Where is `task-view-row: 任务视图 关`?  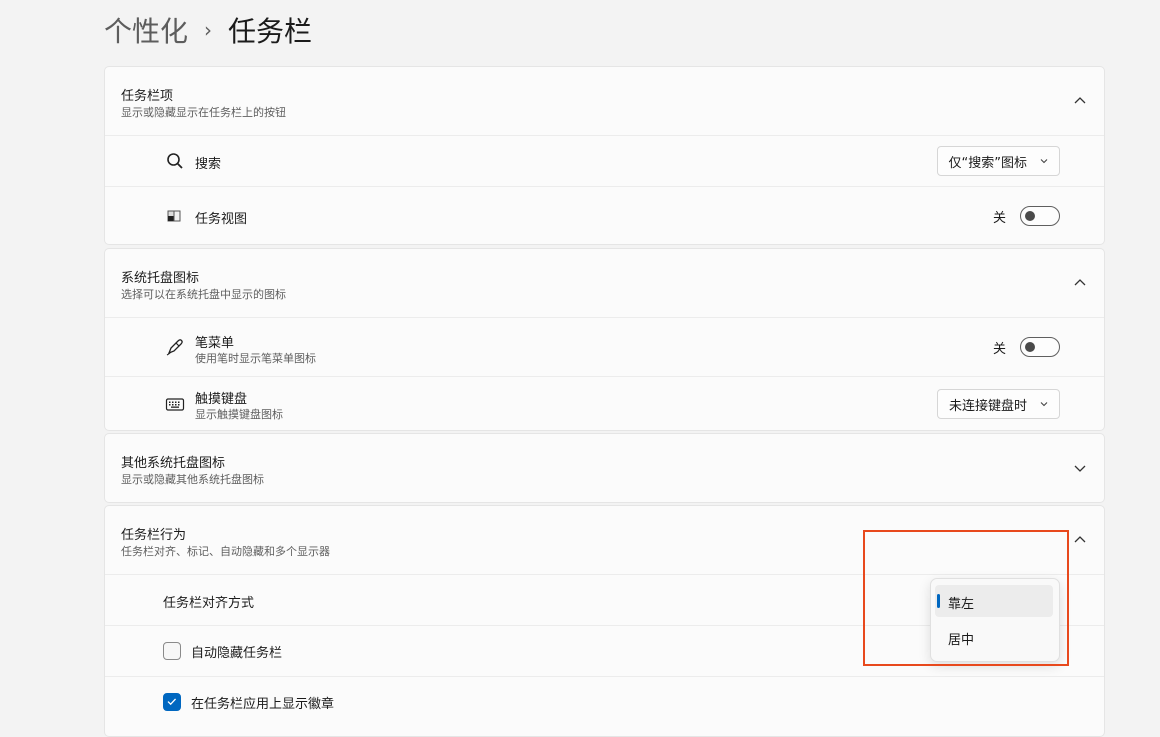 task-view-row: 任务视图 关 is located at coordinates (604, 215).